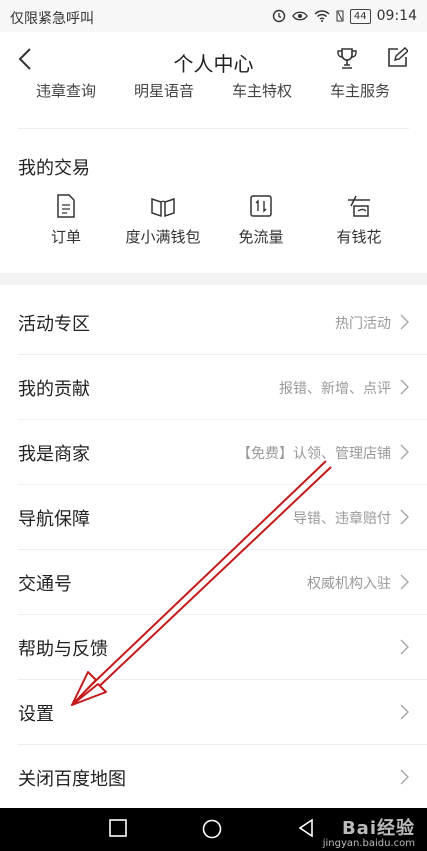 The height and width of the screenshot is (851, 427). What do you see at coordinates (118, 828) in the screenshot?
I see `recent-apps-icon` at bounding box center [118, 828].